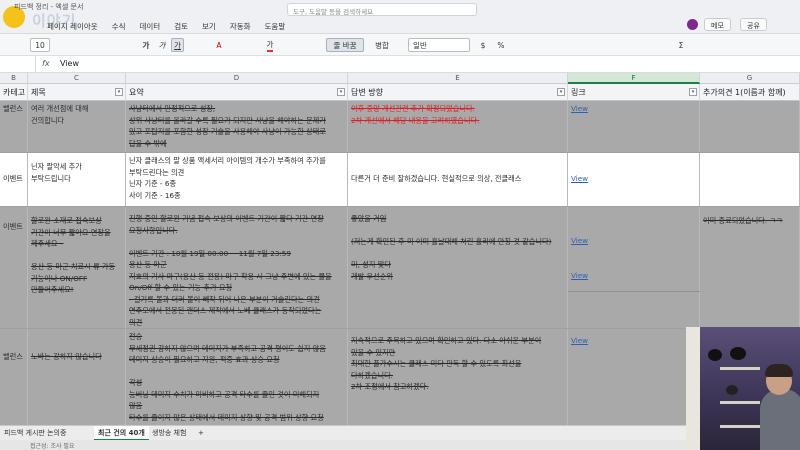  I want to click on menu-data: 데이터, so click(150, 26).